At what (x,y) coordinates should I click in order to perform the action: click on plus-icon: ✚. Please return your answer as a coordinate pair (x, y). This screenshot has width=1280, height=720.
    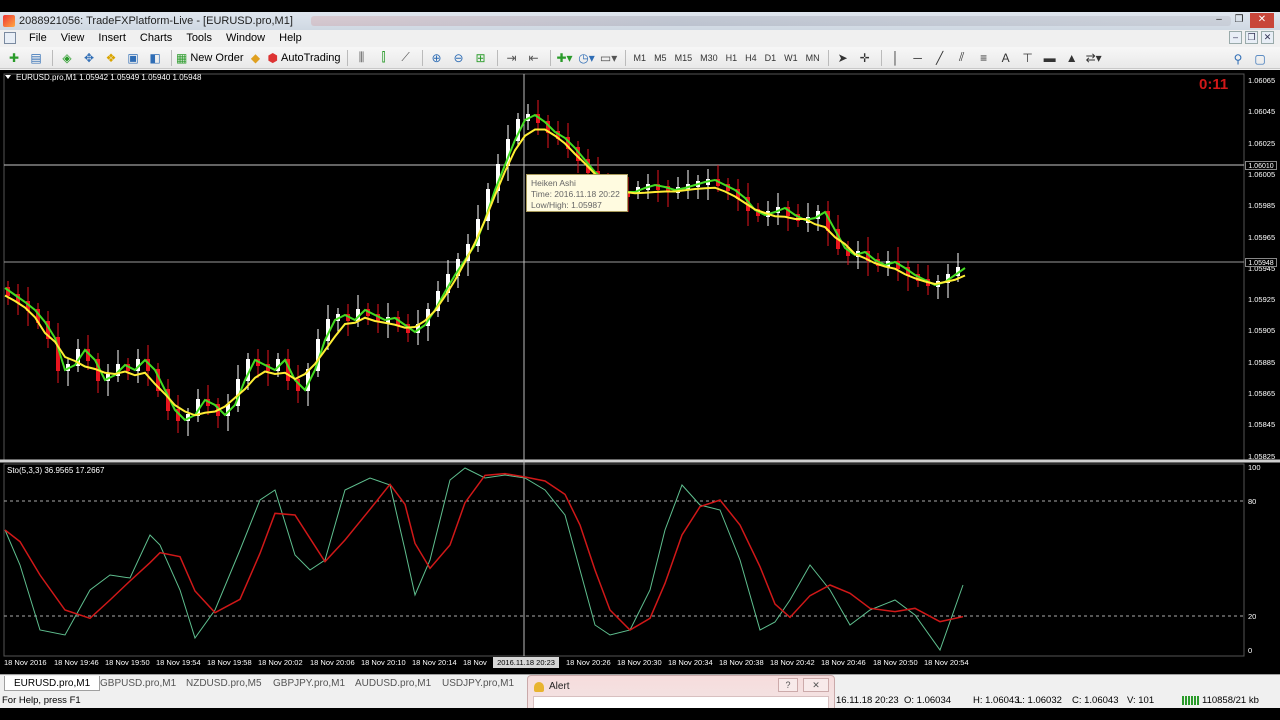
    Looking at the image, I should click on (14, 57).